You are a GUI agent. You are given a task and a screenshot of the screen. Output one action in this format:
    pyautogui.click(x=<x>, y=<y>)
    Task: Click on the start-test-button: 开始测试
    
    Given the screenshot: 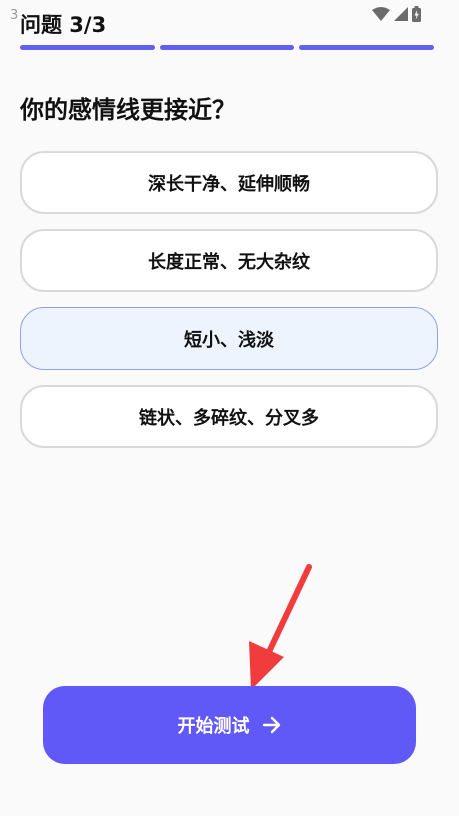 What is the action you would take?
    pyautogui.click(x=229, y=725)
    